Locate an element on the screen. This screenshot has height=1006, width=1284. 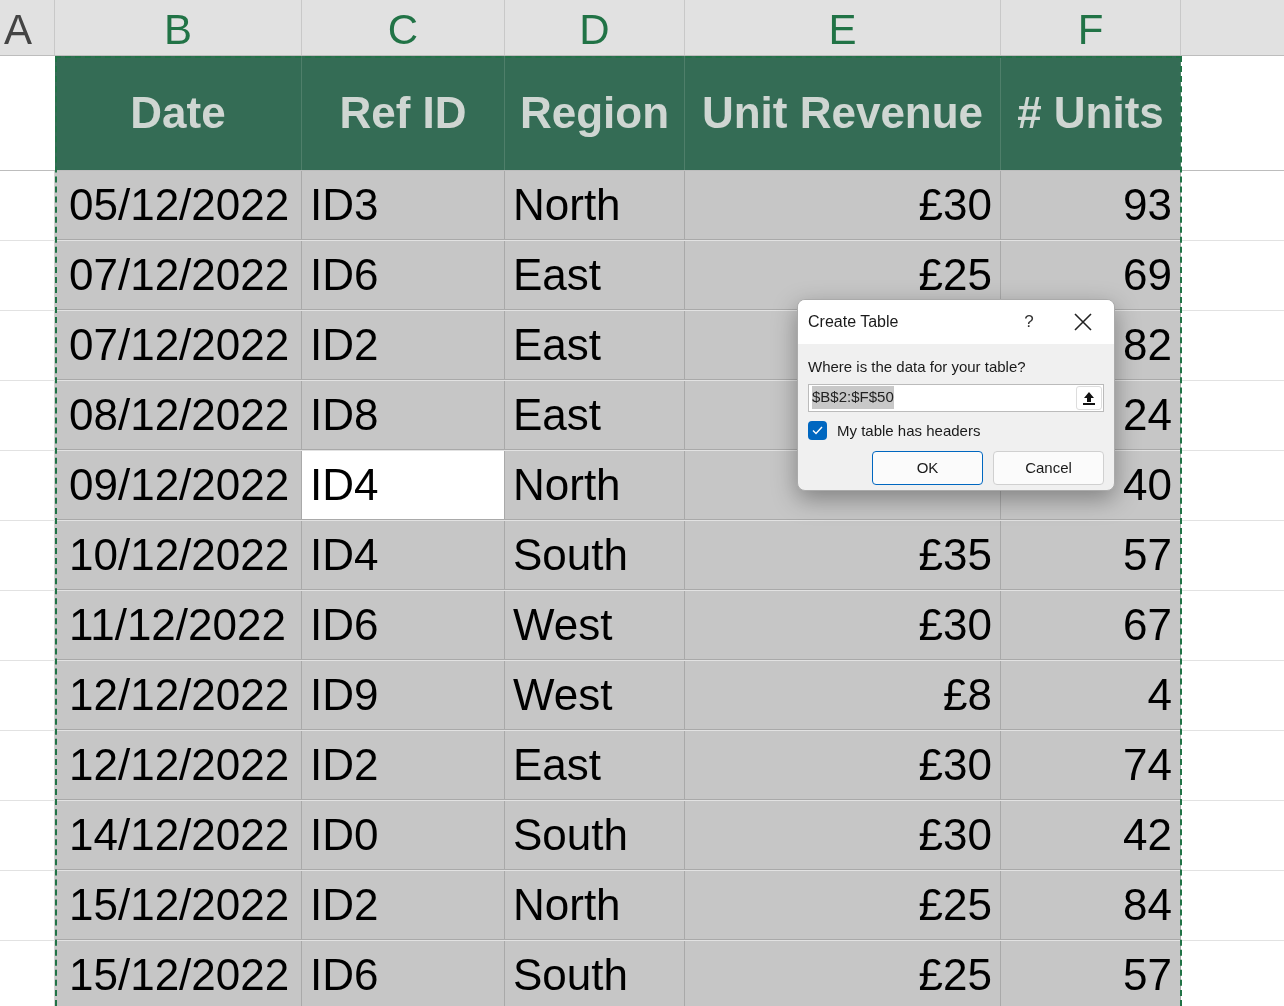
table-cell: 05/12/2022 is located at coordinates (178, 205).